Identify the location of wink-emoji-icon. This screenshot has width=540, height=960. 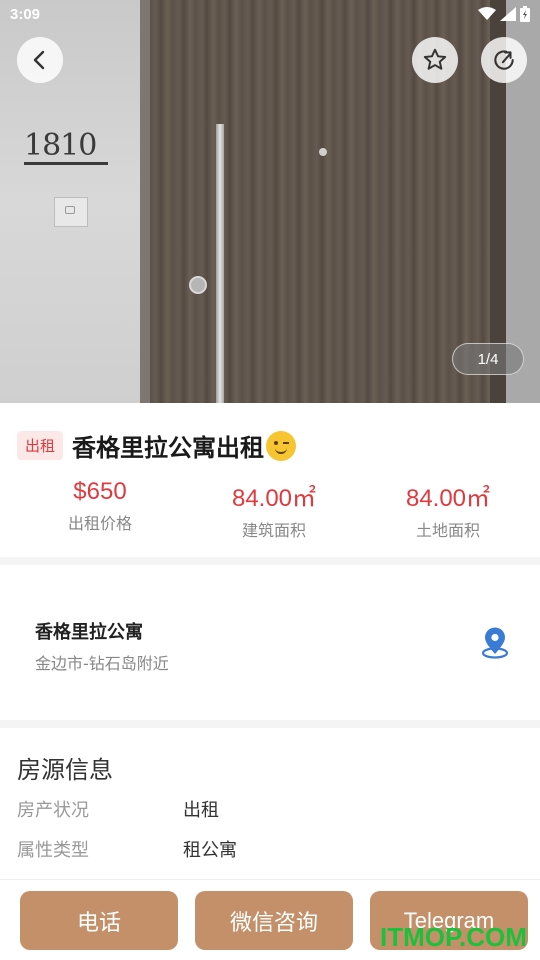
(281, 445).